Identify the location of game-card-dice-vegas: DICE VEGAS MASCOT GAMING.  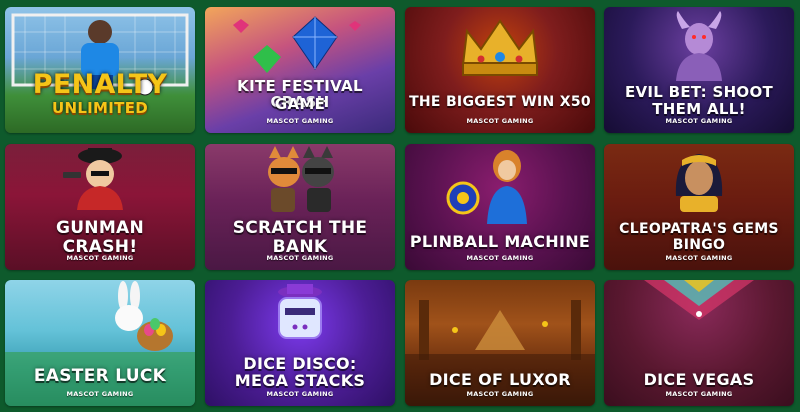
(699, 343).